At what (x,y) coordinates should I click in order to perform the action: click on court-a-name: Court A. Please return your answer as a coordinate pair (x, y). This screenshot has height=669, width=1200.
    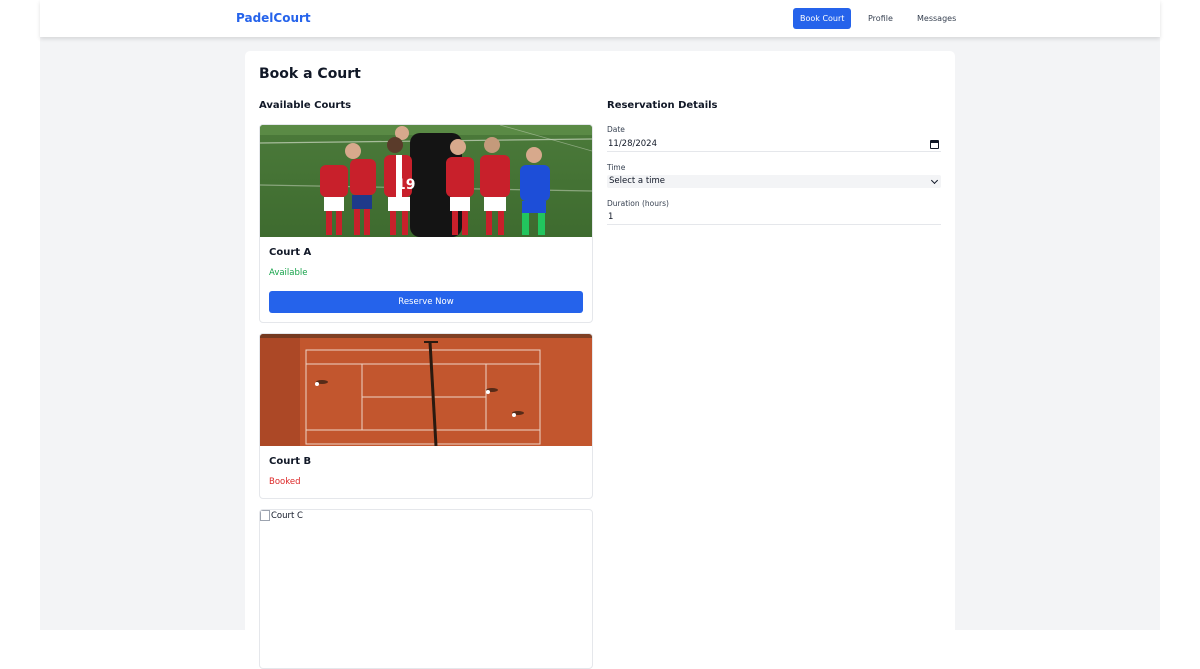
    Looking at the image, I should click on (290, 252).